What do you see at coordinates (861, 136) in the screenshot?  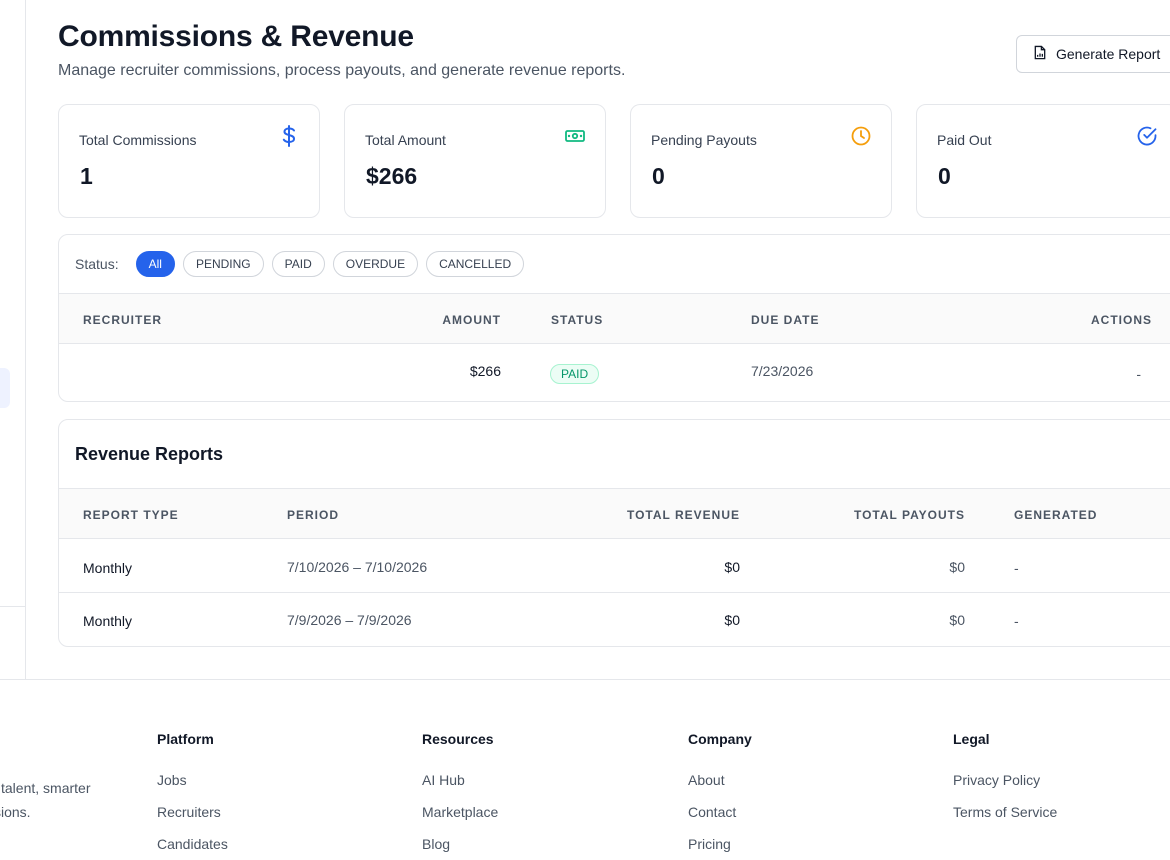 I see `clock-icon` at bounding box center [861, 136].